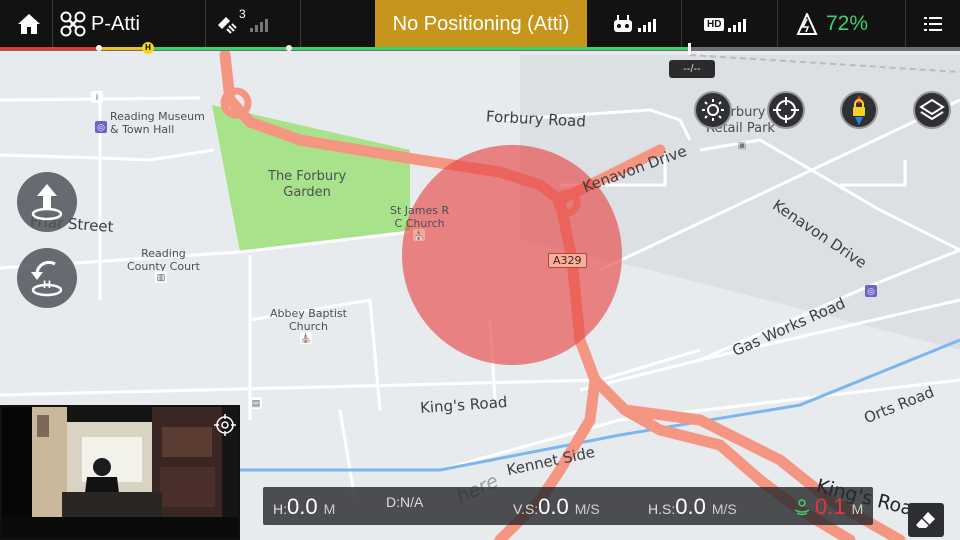 Image resolution: width=960 pixels, height=540 pixels. I want to click on crosshair-icon, so click(786, 110).